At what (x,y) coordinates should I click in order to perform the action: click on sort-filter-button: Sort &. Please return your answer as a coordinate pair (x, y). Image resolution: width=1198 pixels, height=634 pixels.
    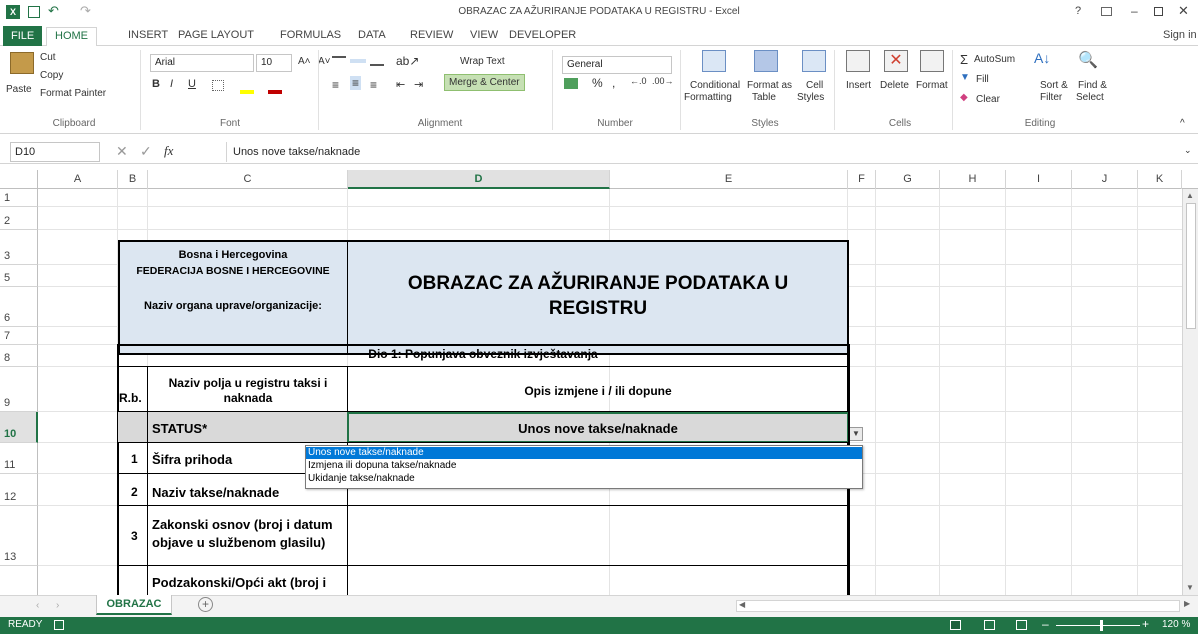
    Looking at the image, I should click on (1054, 85).